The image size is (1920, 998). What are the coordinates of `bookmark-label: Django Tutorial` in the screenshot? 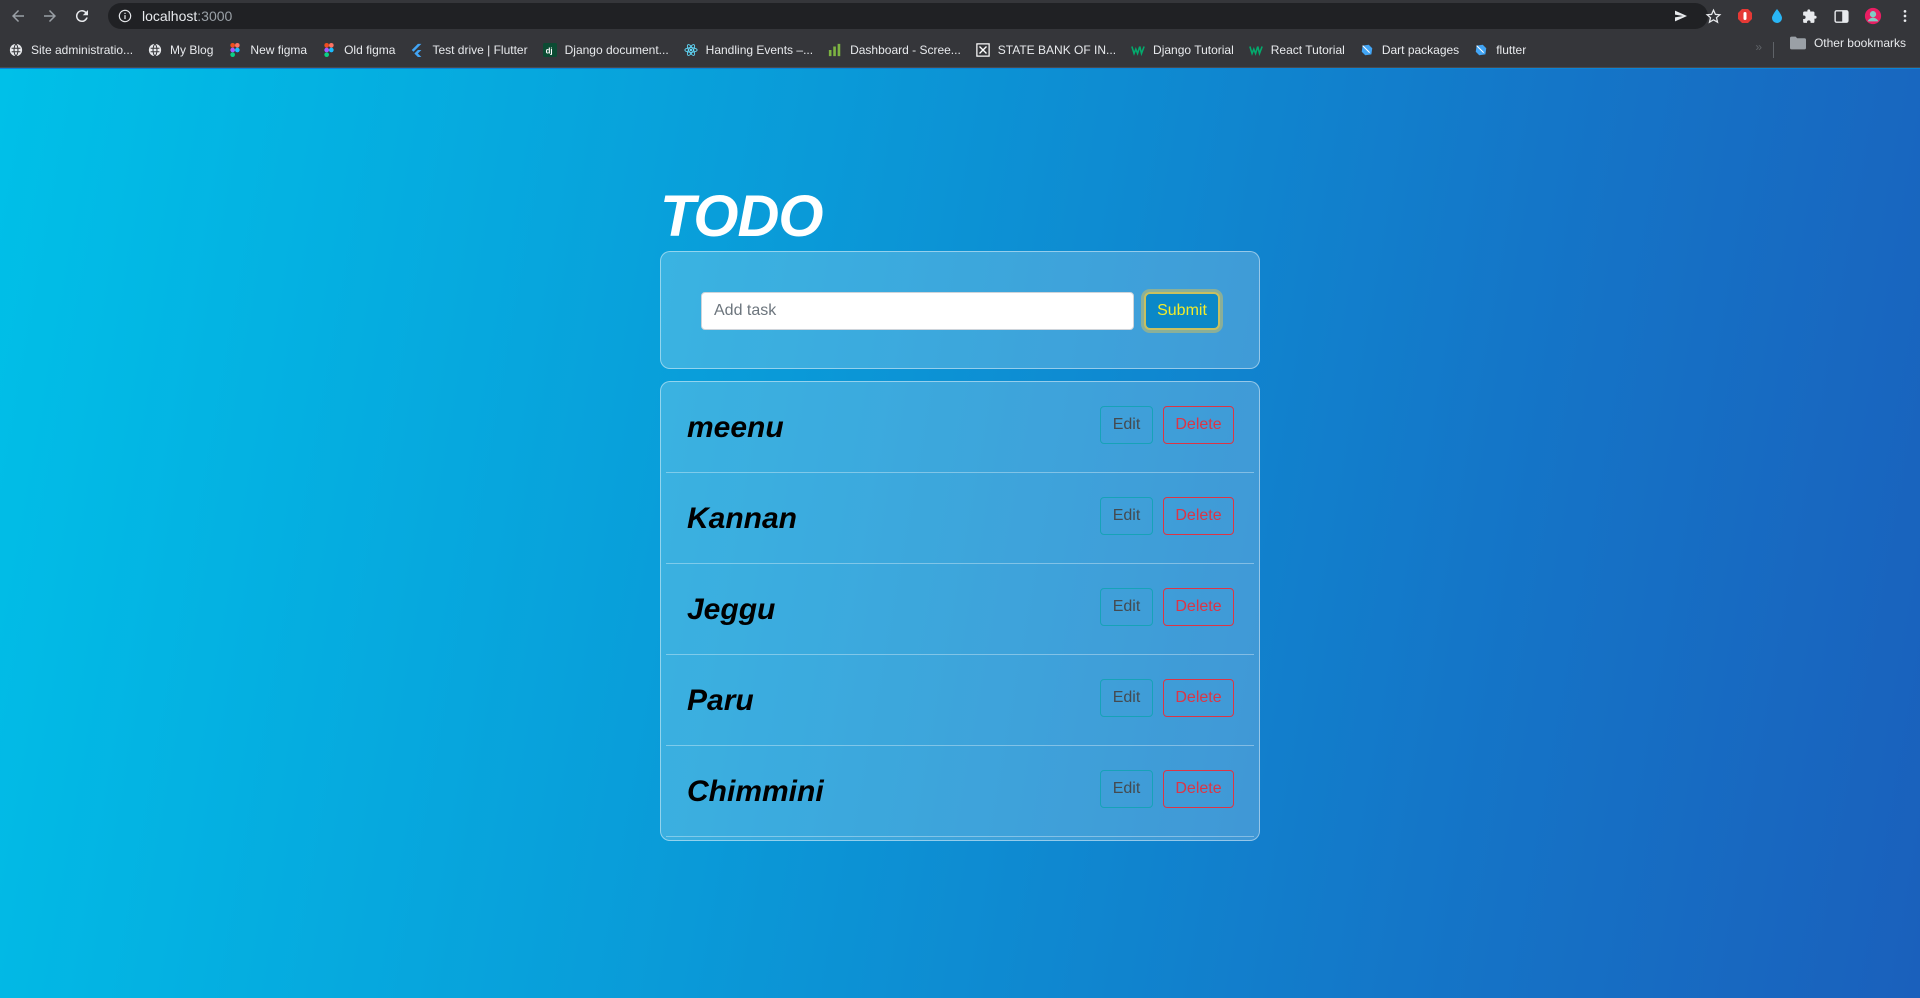 It's located at (1193, 49).